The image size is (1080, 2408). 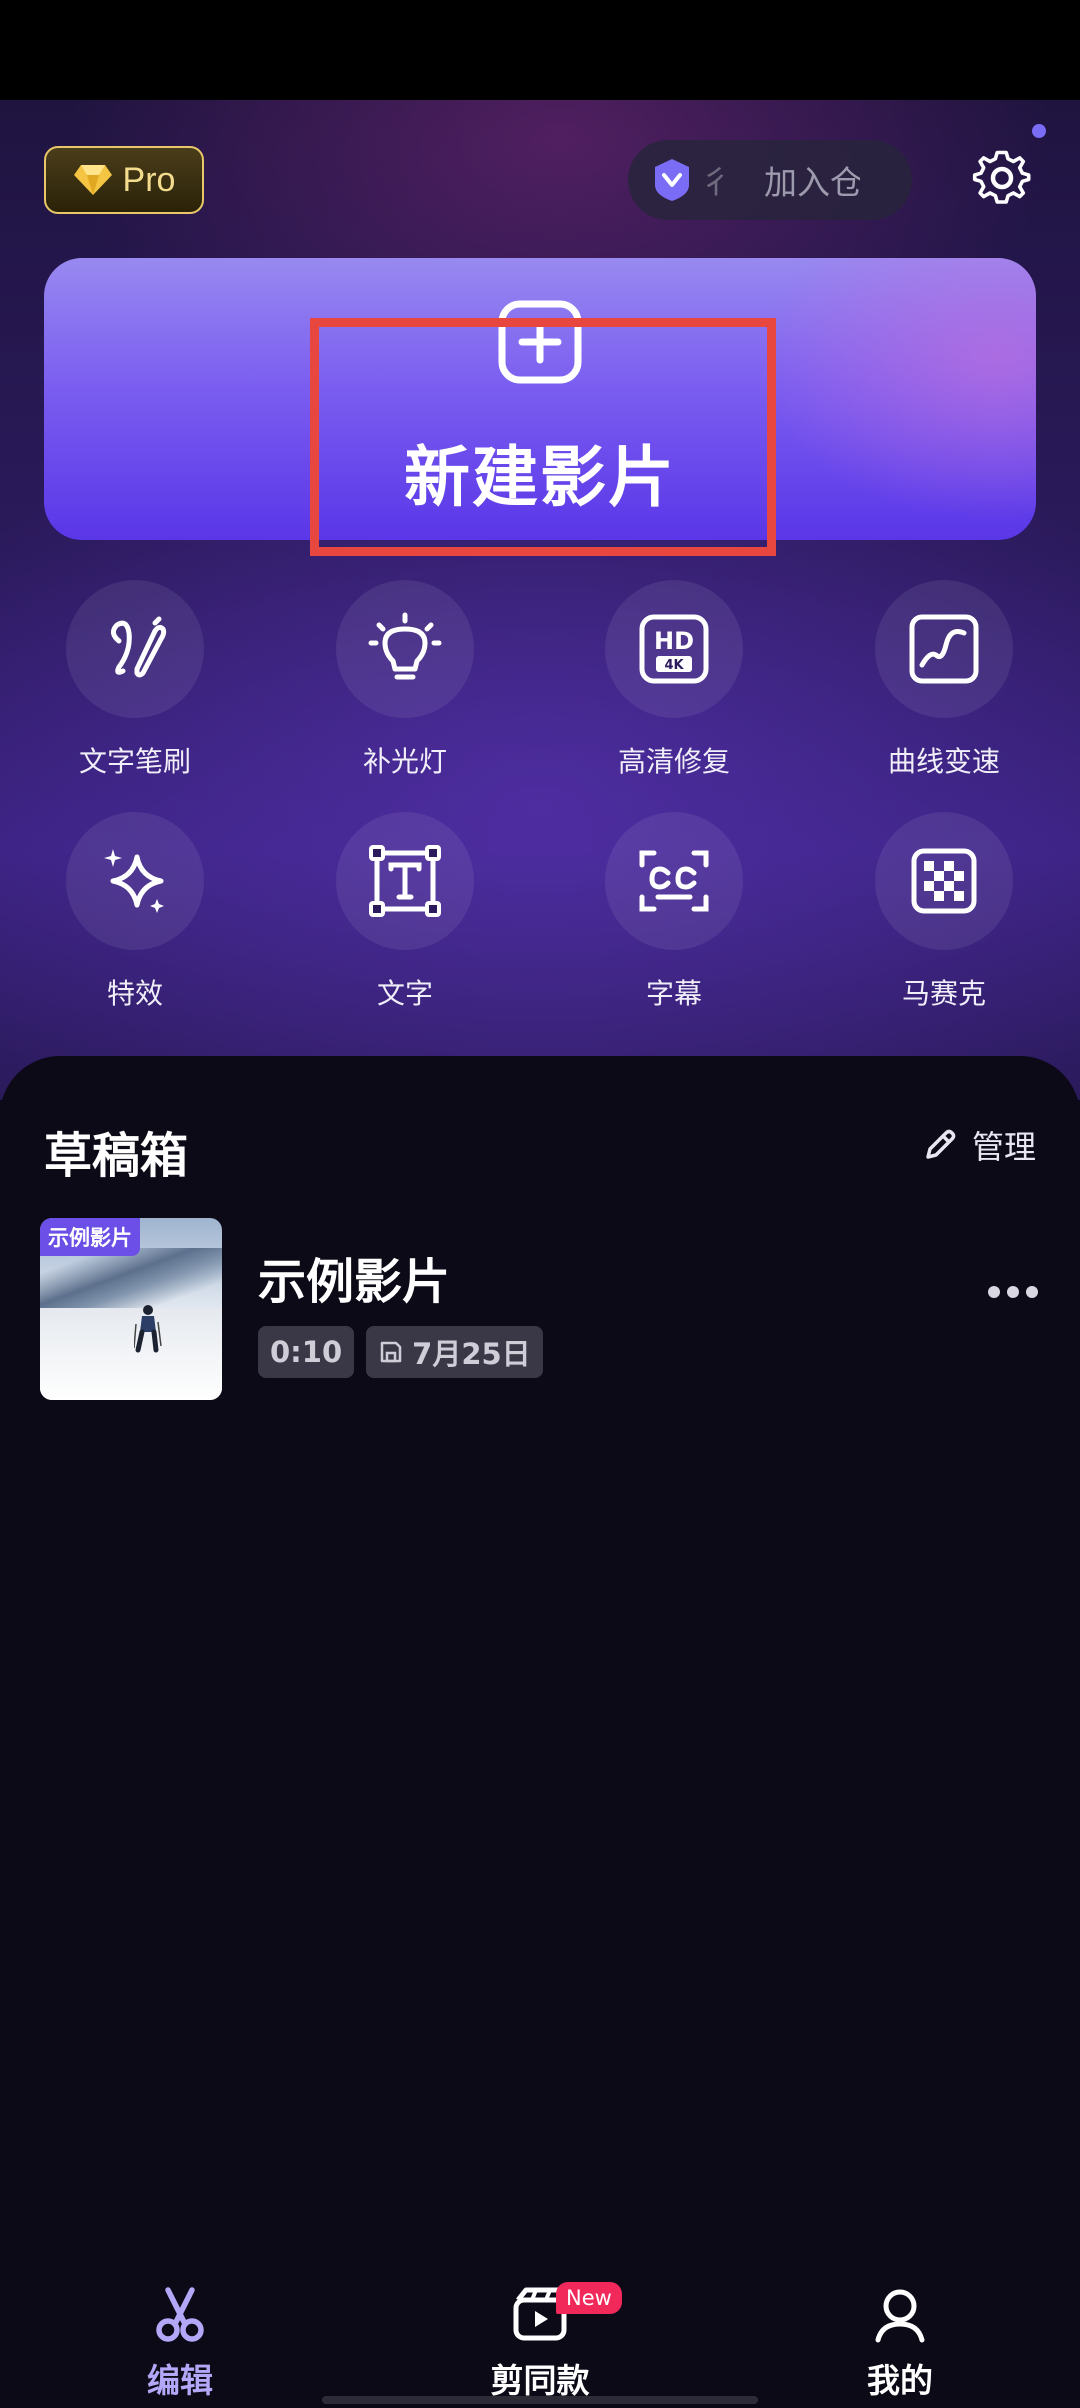 I want to click on home-indicator, so click(x=540, y=2400).